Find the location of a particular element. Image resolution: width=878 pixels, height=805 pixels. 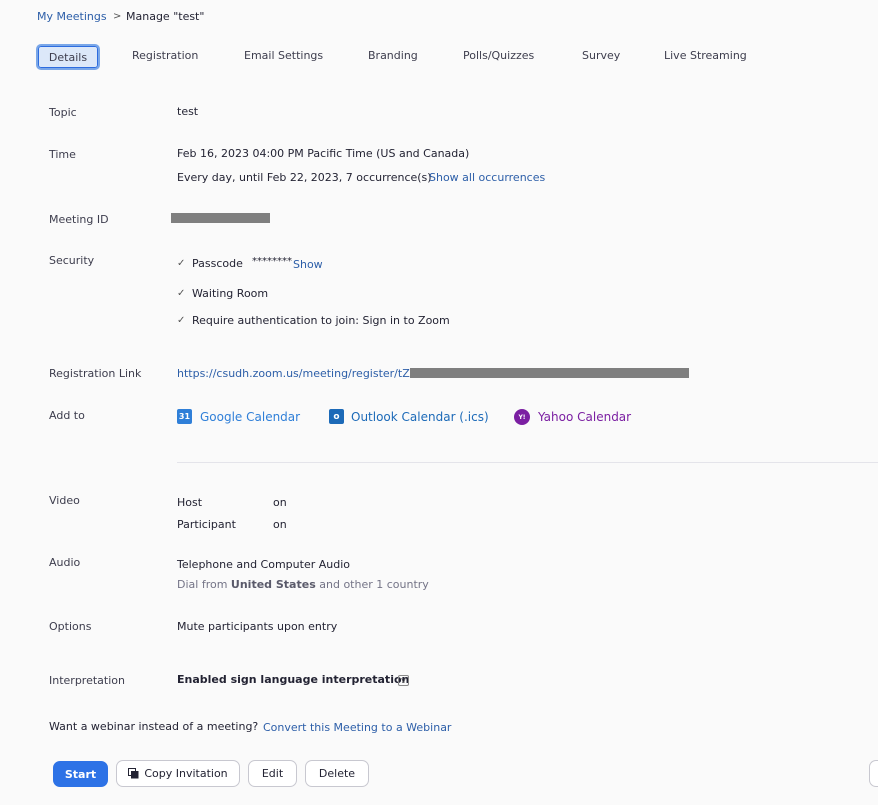

google-calendar-link: 31 Google Calendar is located at coordinates (238, 416).